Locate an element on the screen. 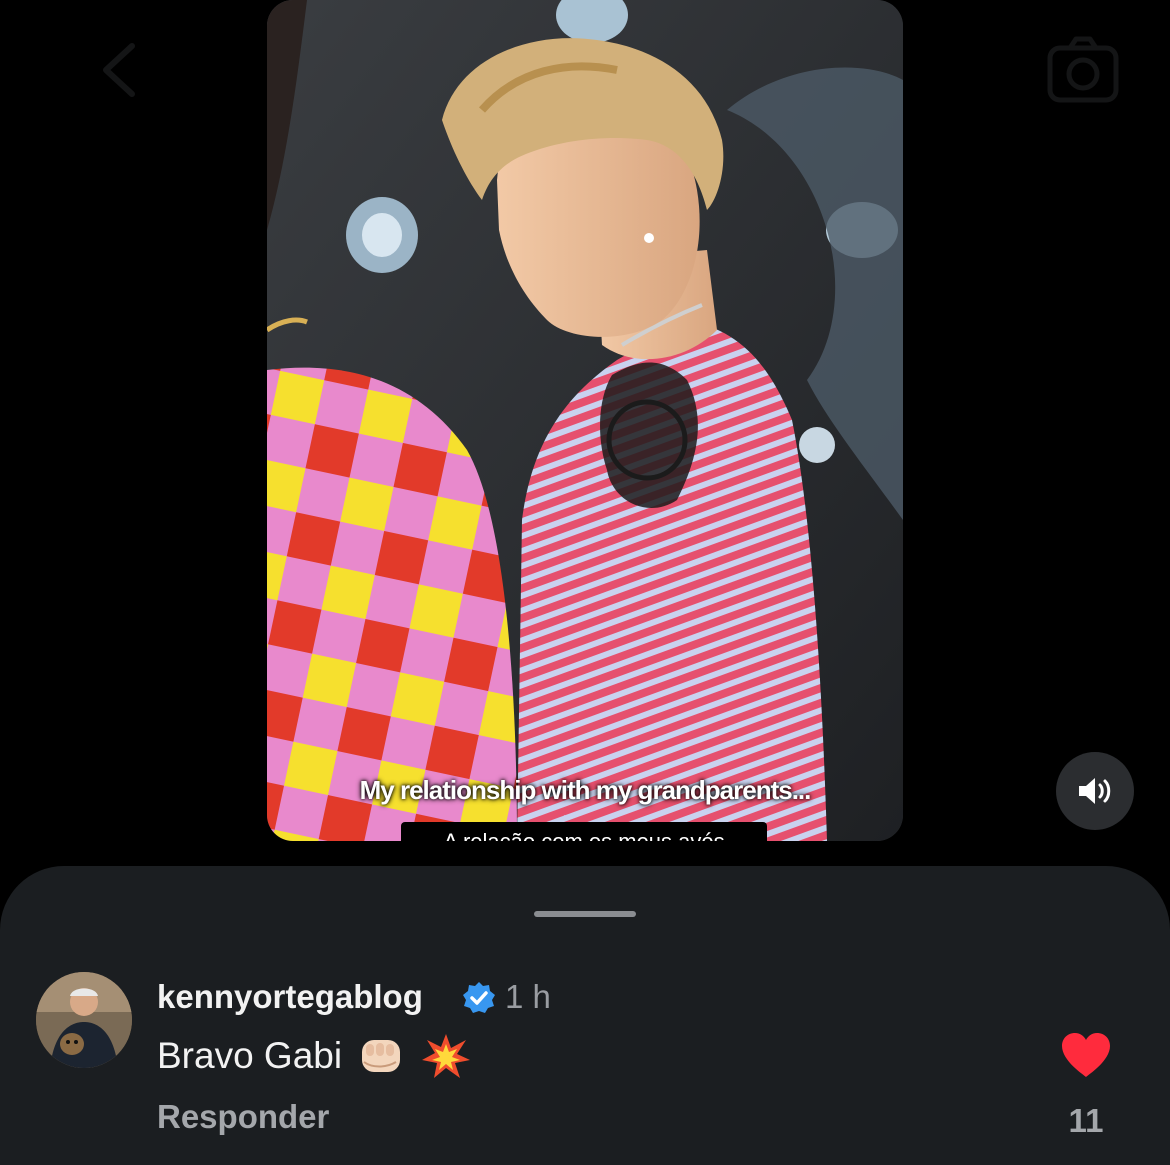 This screenshot has width=1170, height=1165. comment-body: Bravo Gabi is located at coordinates (314, 1056).